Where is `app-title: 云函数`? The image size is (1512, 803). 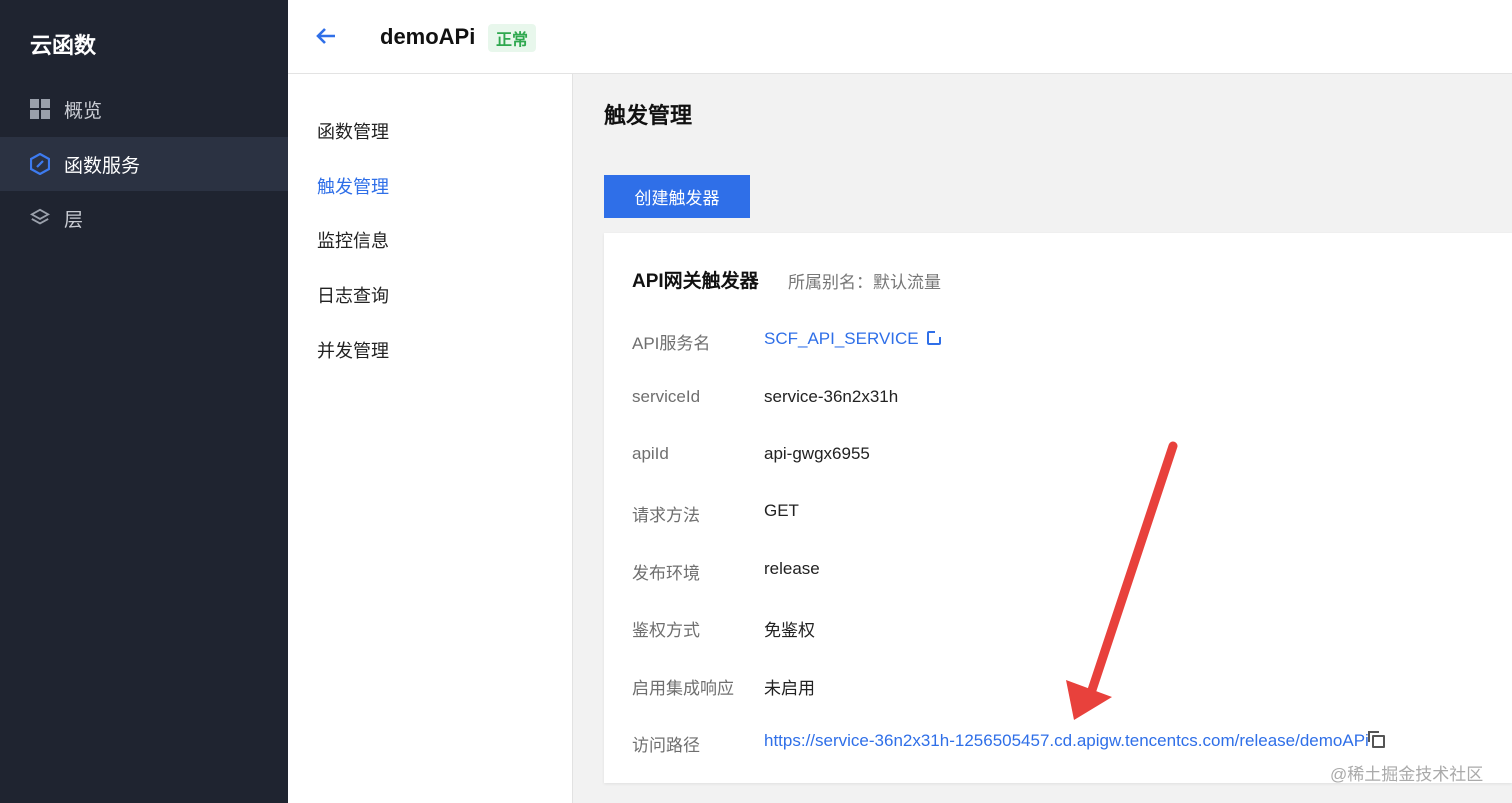 app-title: 云函数 is located at coordinates (63, 45).